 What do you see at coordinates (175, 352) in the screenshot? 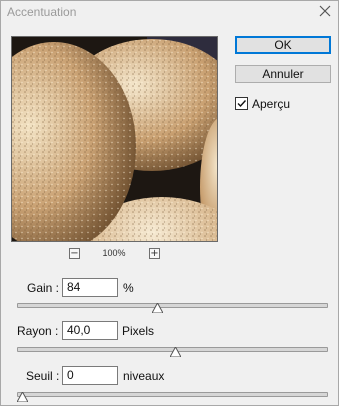
I see `radius-slider-thumb` at bounding box center [175, 352].